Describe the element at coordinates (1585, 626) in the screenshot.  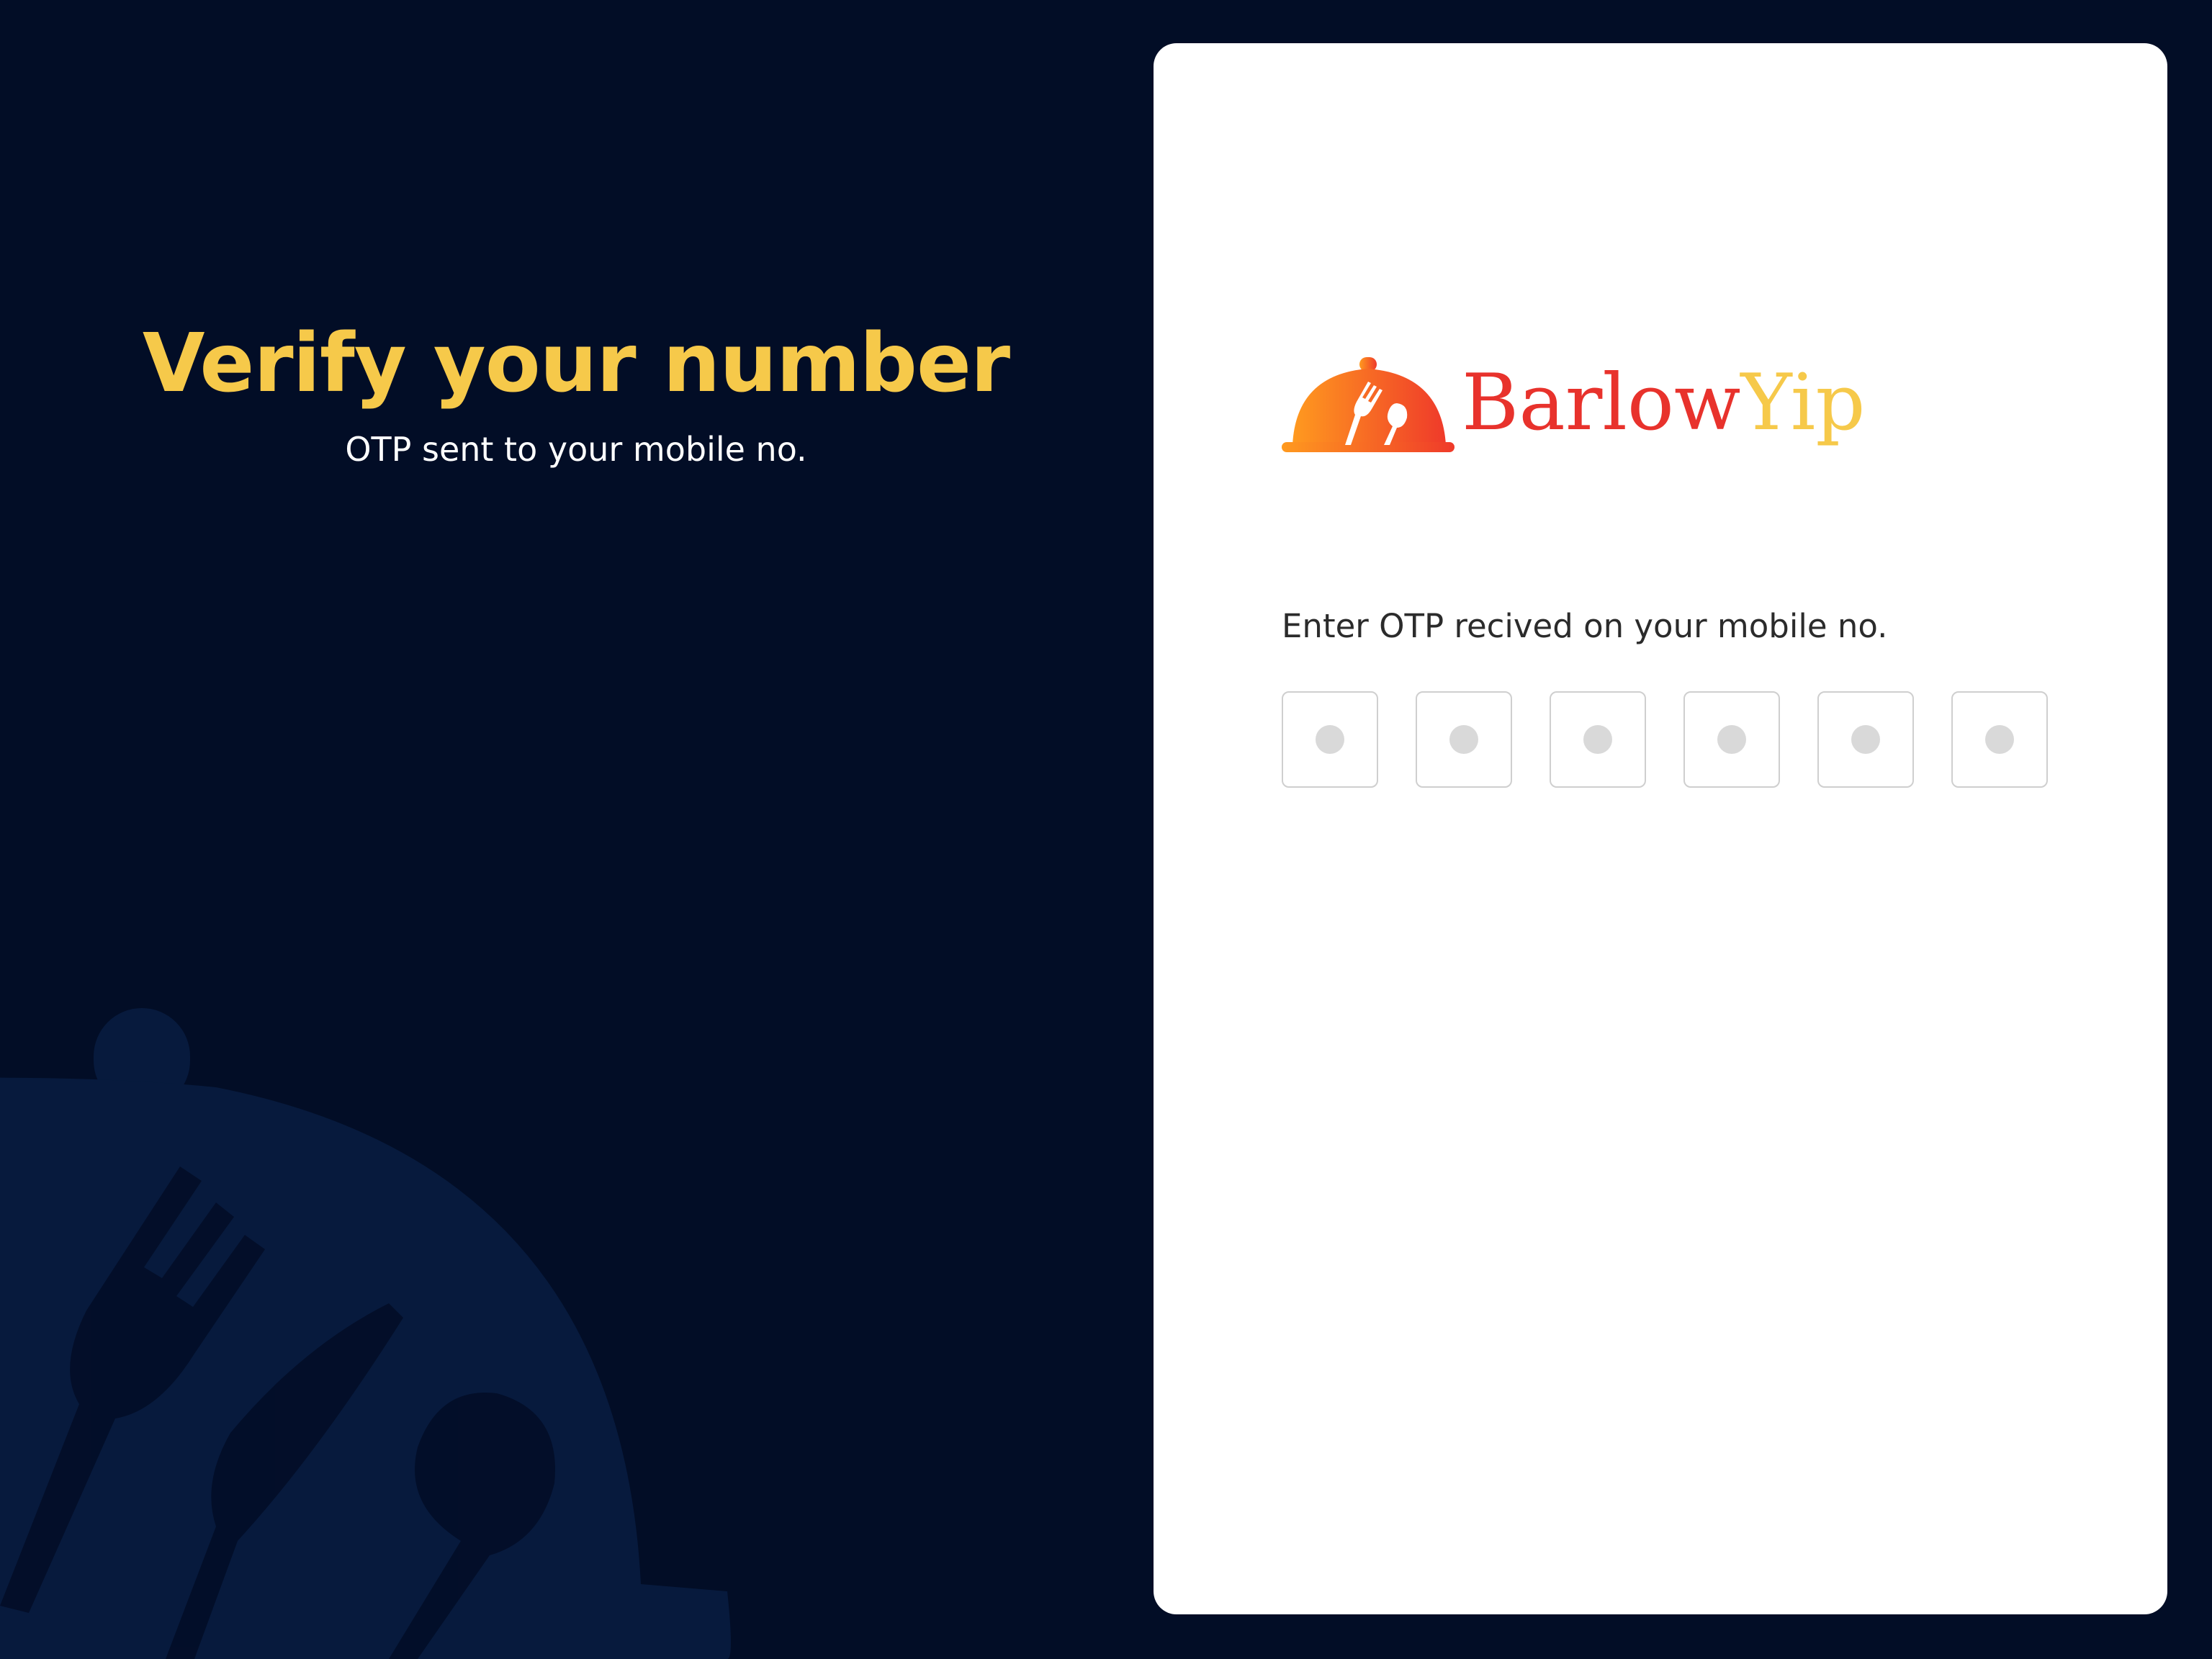
I see `otp-label: Enter OTP recived on your mobile no.` at that location.